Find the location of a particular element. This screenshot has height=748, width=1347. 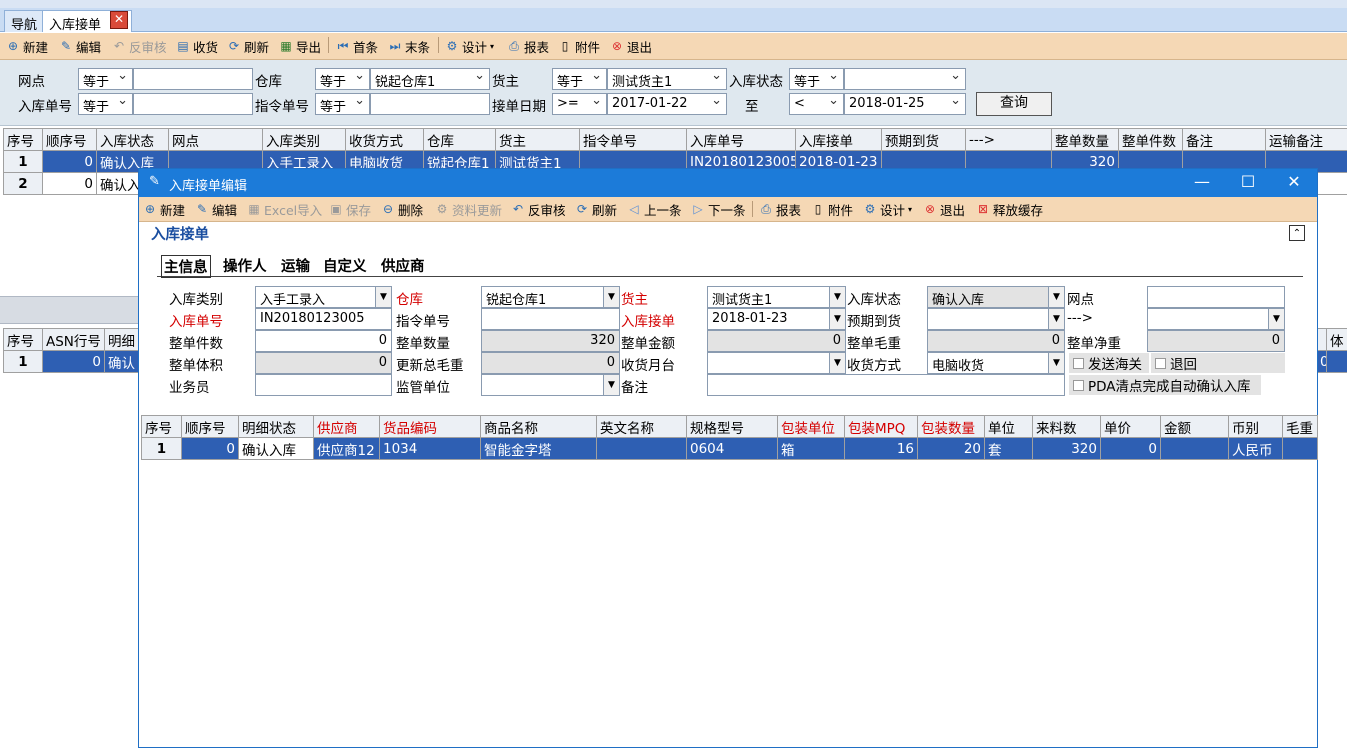

exp-to-picker: ▼ is located at coordinates (1216, 319).